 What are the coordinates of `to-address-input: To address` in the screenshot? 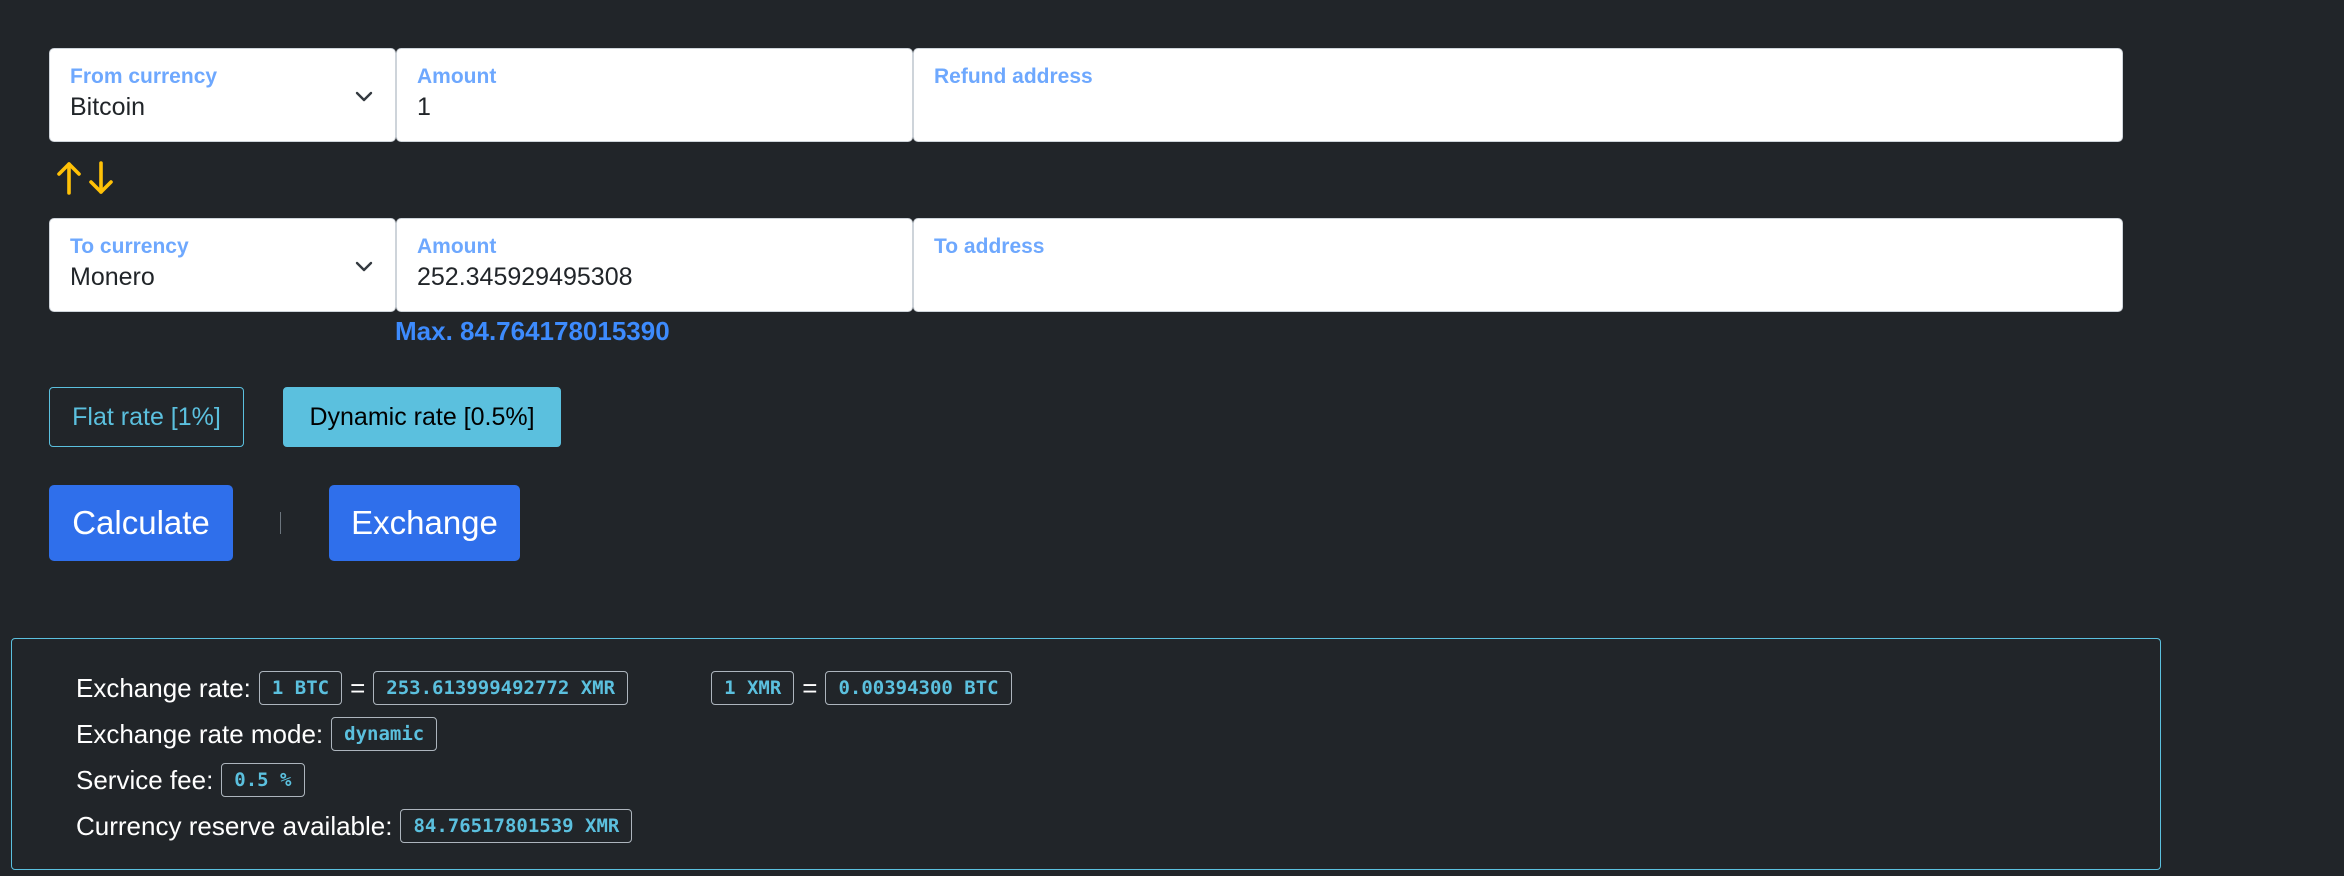 It's located at (1518, 265).